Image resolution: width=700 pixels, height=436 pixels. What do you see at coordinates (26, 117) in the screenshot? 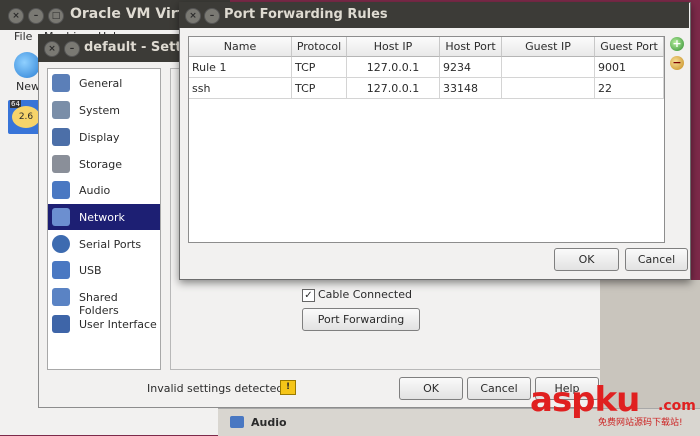
I see `vm-os-icon: 2.6` at bounding box center [26, 117].